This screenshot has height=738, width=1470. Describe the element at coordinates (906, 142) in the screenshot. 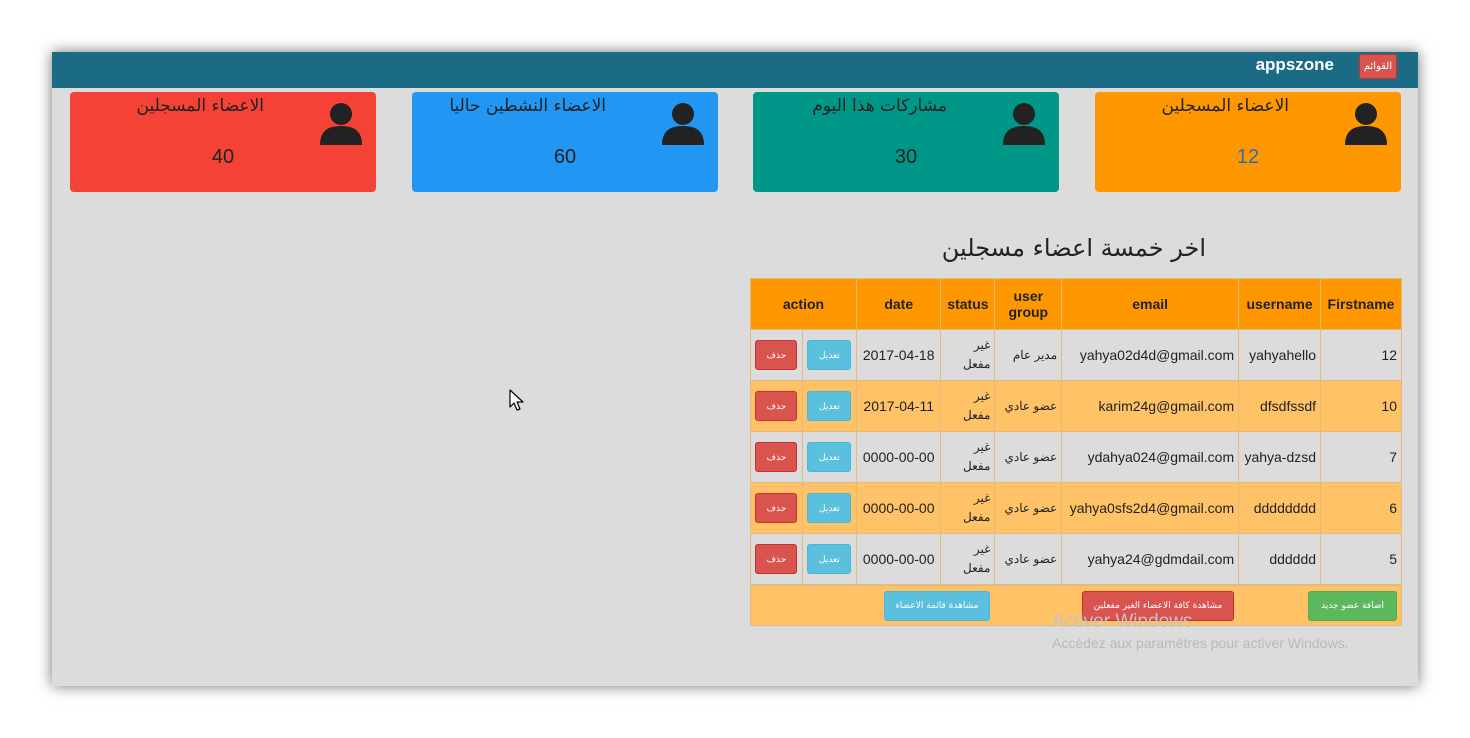

I see `stat-card-posts-today: مشاركات هذا اليوم 30` at that location.